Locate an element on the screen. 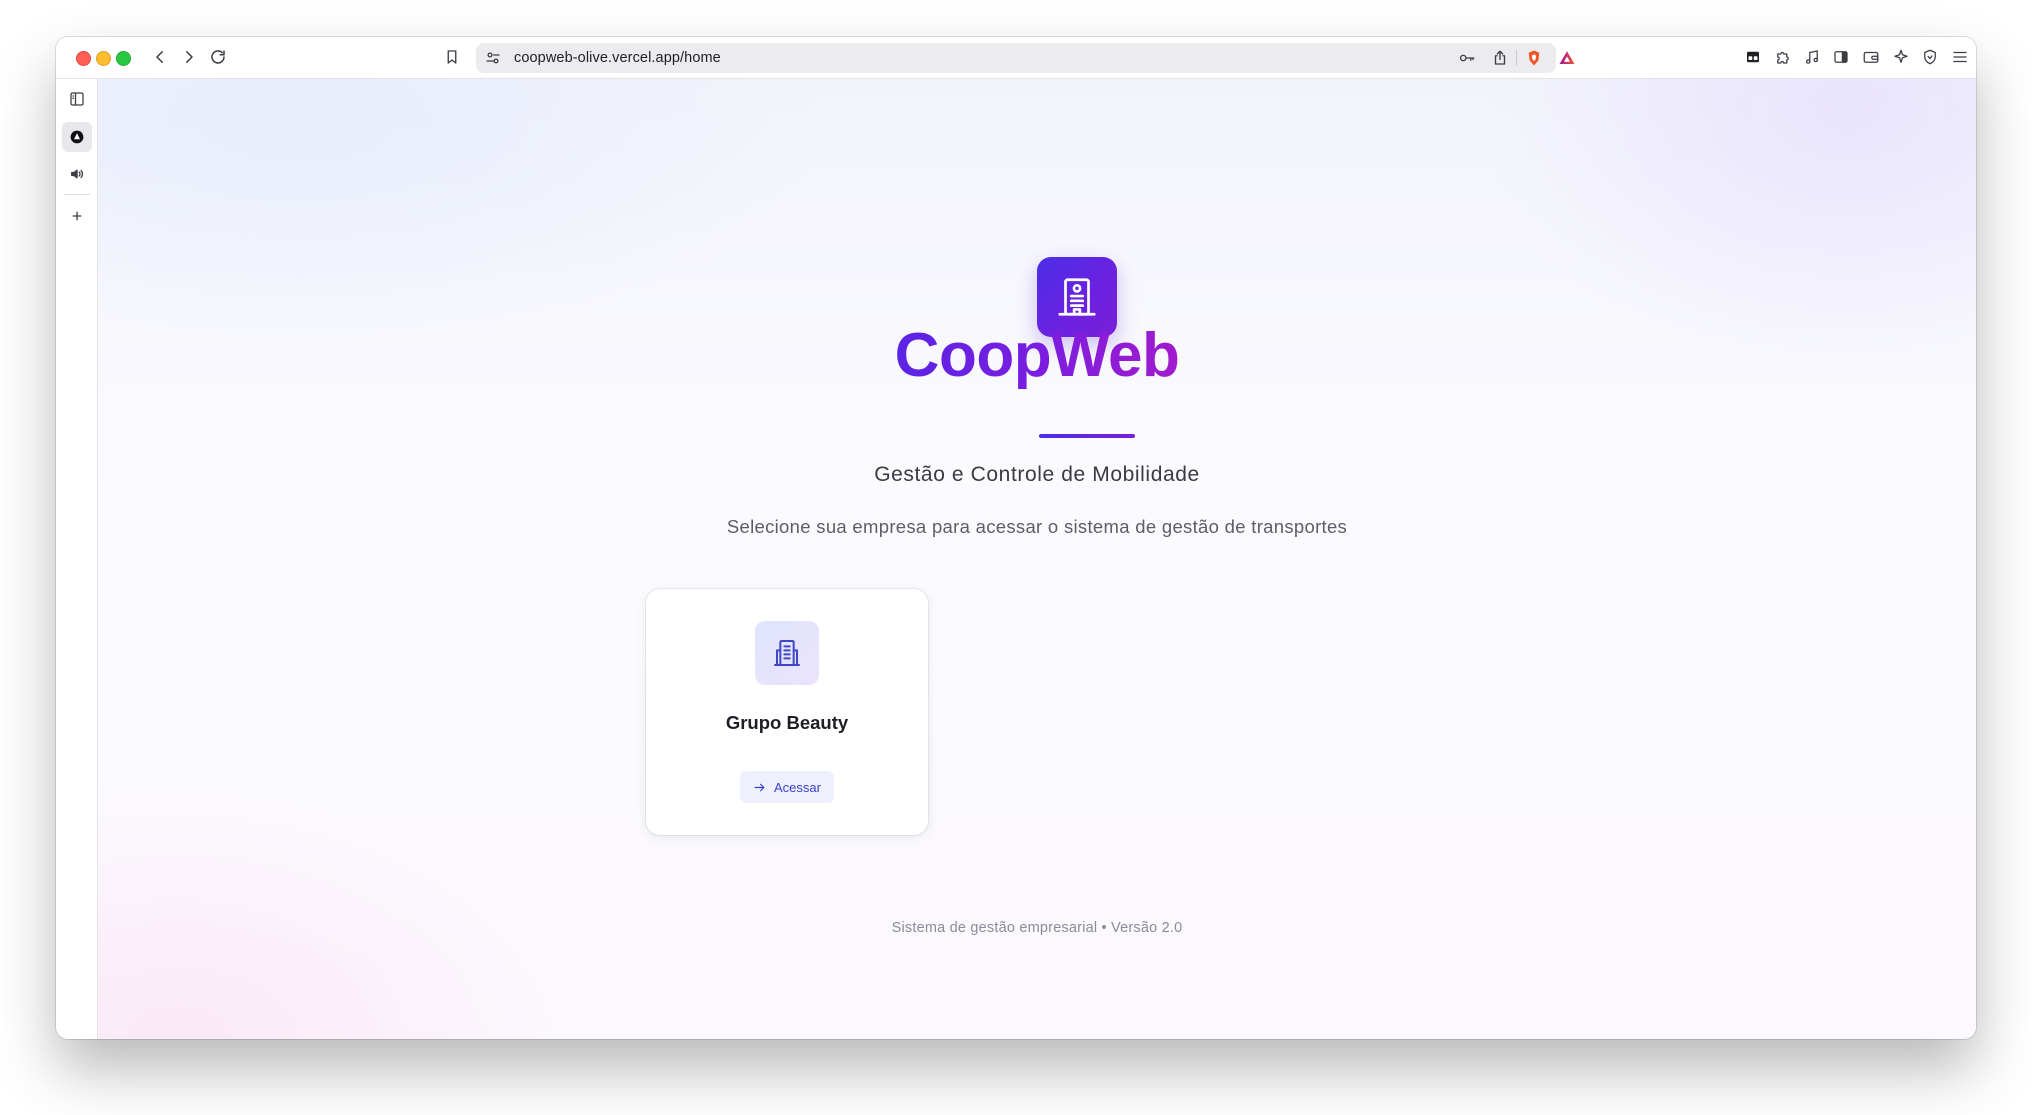 The height and width of the screenshot is (1115, 2032). company-icon is located at coordinates (787, 653).